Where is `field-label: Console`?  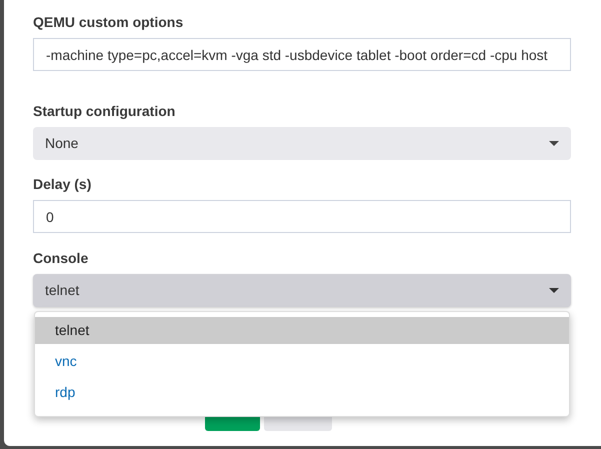
field-label: Console is located at coordinates (60, 258).